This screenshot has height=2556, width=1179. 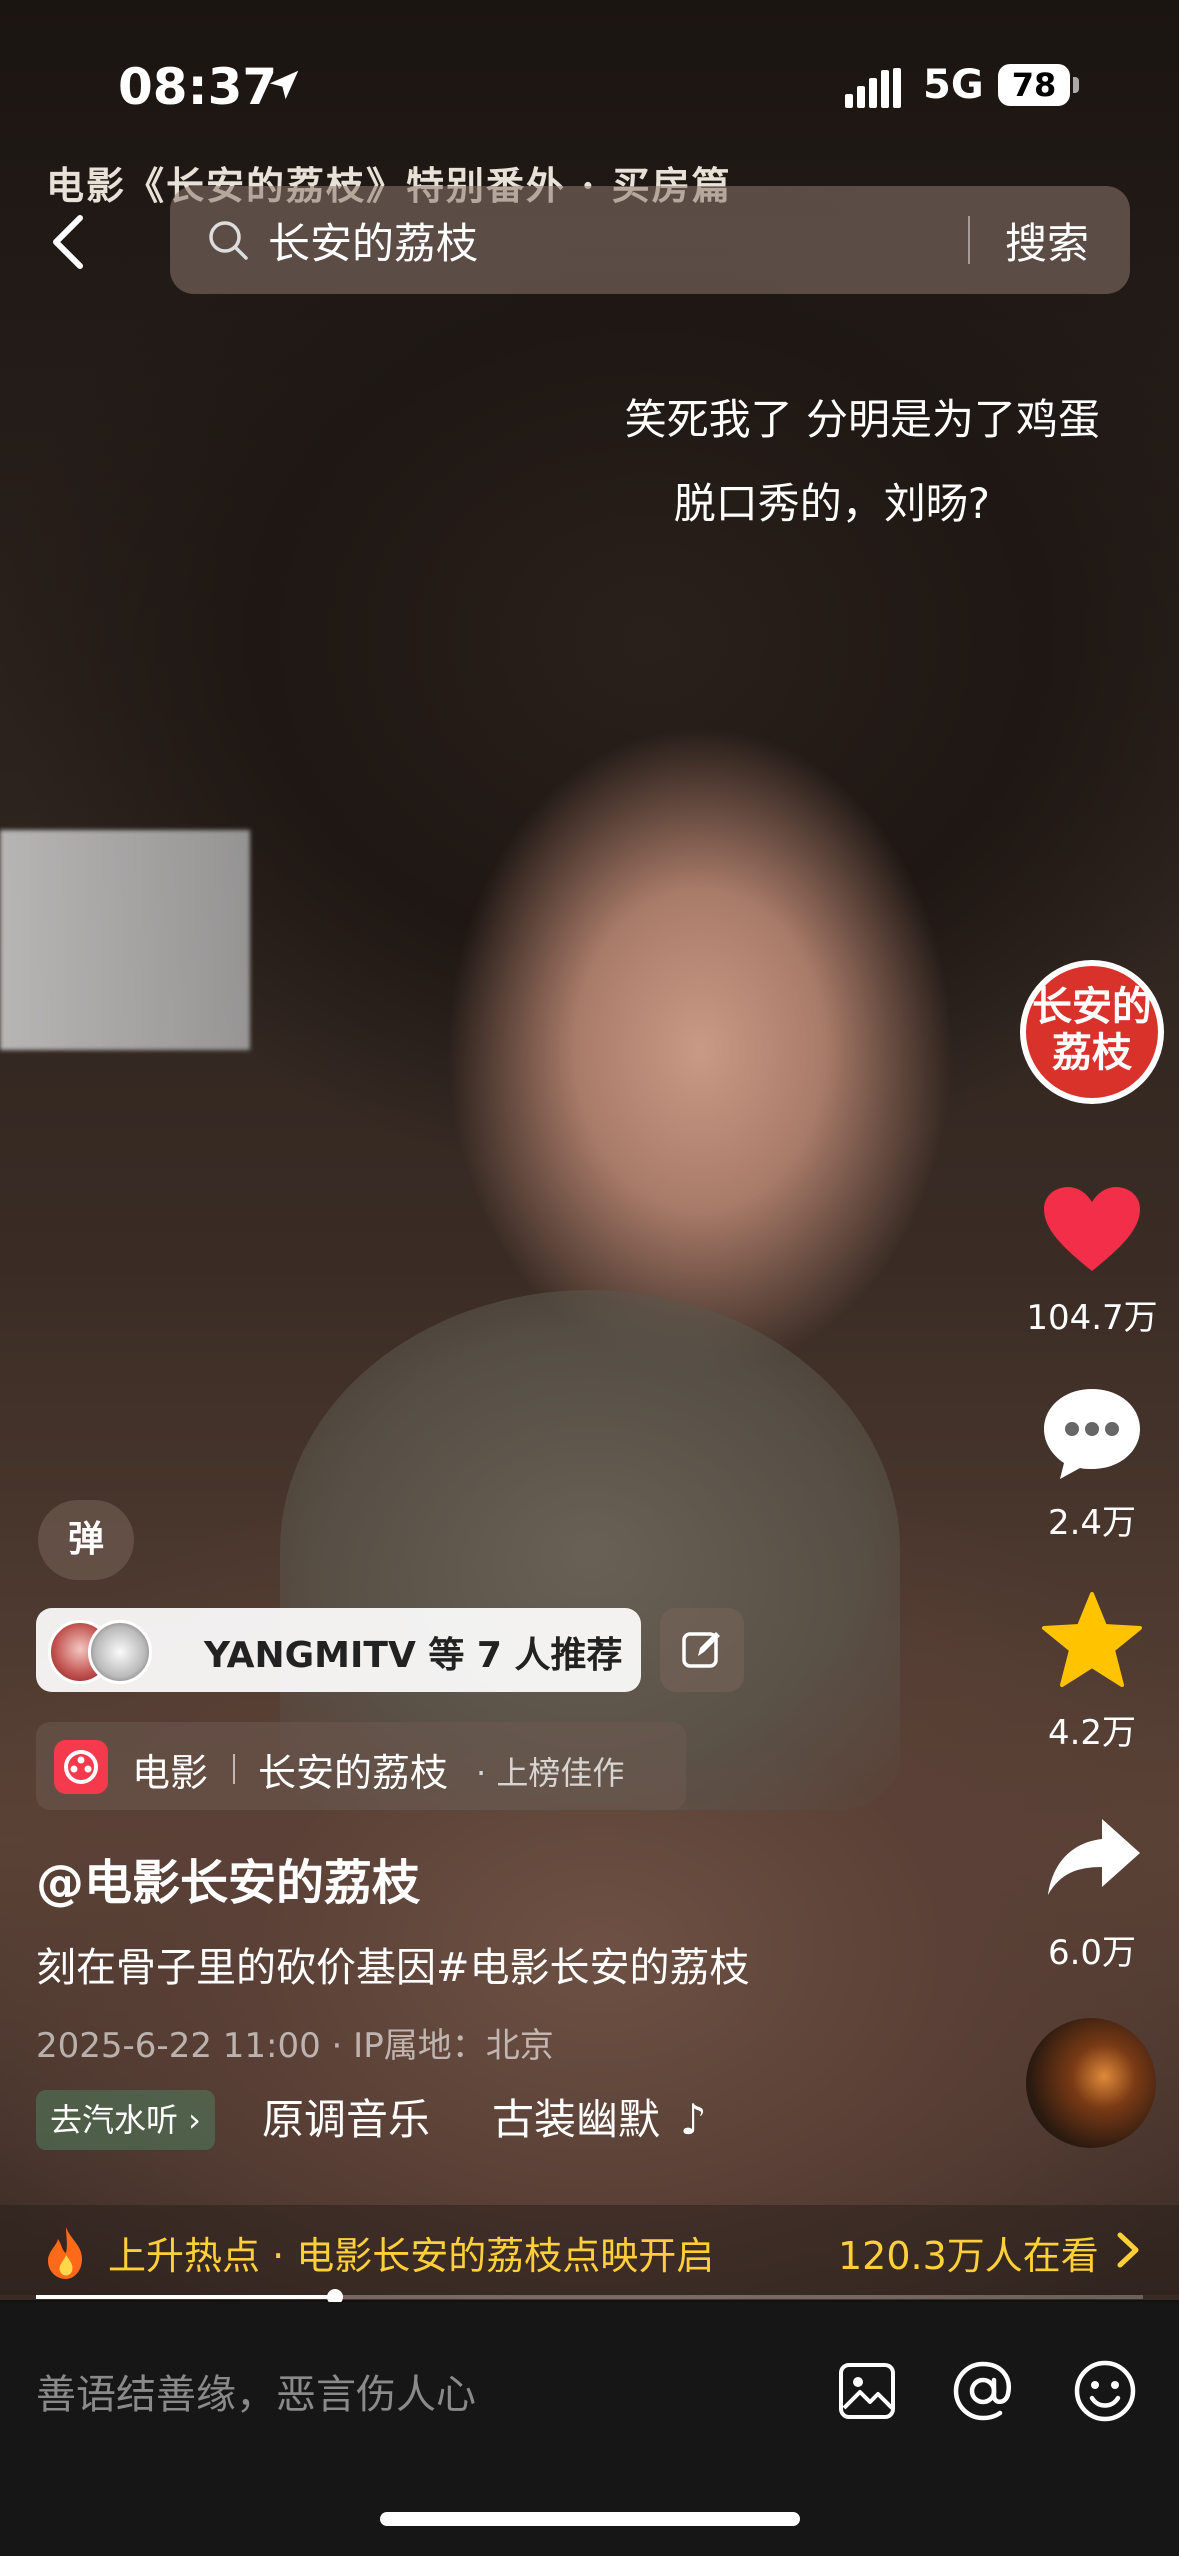 What do you see at coordinates (284, 85) in the screenshot?
I see `location-arrow-icon` at bounding box center [284, 85].